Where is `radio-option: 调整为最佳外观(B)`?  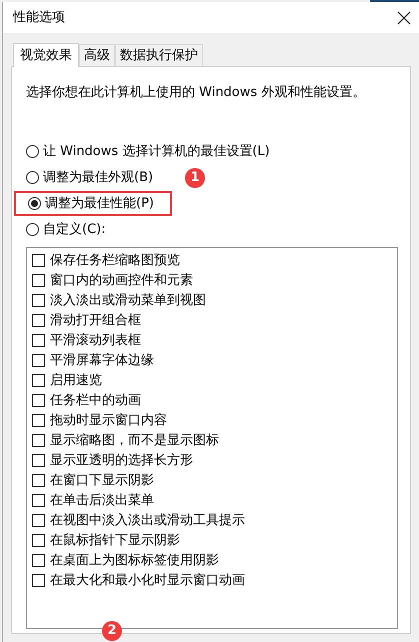
radio-option: 调整为最佳外观(B) is located at coordinates (90, 178).